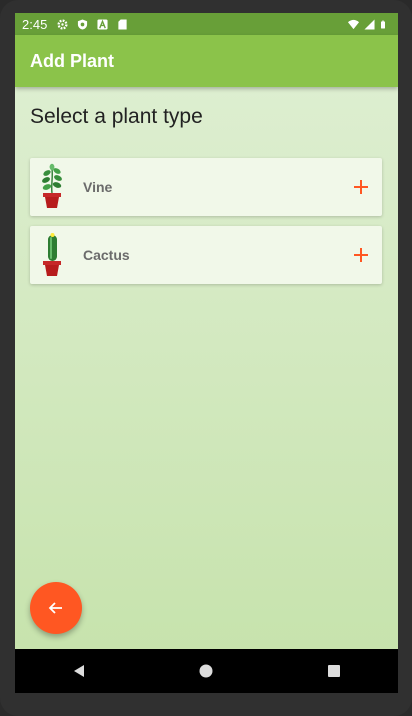 Image resolution: width=412 pixels, height=716 pixels. I want to click on nav-recents-button, so click(334, 671).